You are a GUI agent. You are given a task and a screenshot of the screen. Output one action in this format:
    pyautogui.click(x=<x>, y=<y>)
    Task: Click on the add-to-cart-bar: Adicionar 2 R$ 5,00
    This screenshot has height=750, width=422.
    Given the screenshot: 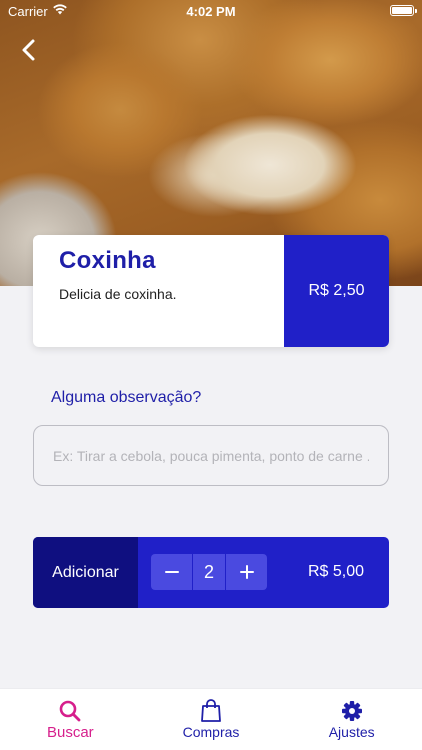 What is the action you would take?
    pyautogui.click(x=211, y=572)
    